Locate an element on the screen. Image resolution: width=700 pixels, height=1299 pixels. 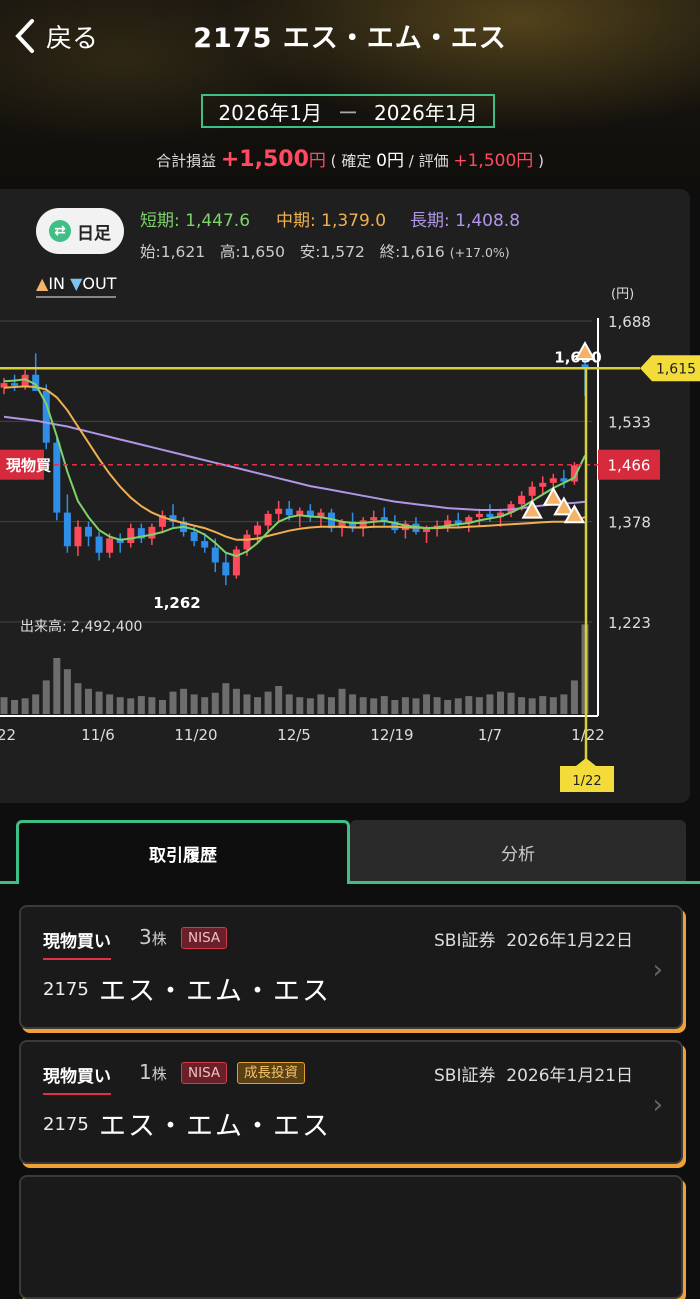
x-tick-label: 11/6 is located at coordinates (98, 735).